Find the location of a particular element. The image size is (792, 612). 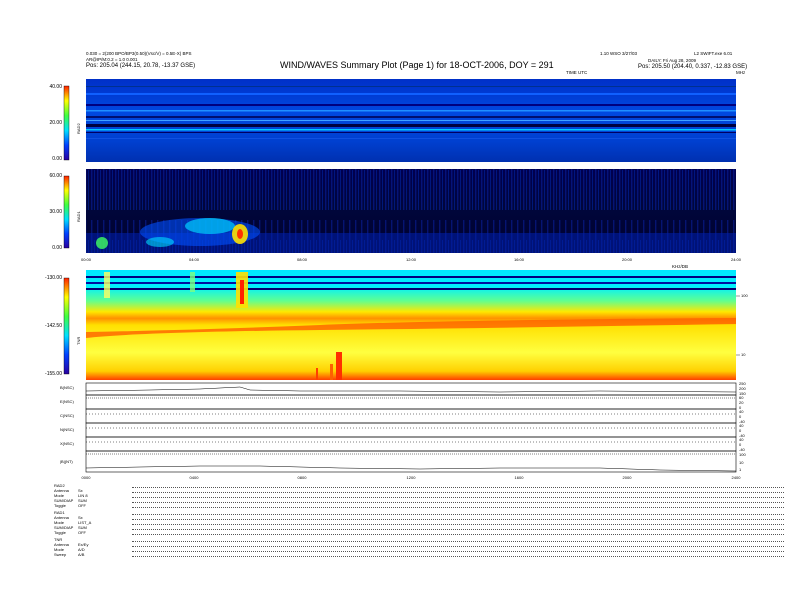

time-axis-label: 20:00 is located at coordinates (626, 259).